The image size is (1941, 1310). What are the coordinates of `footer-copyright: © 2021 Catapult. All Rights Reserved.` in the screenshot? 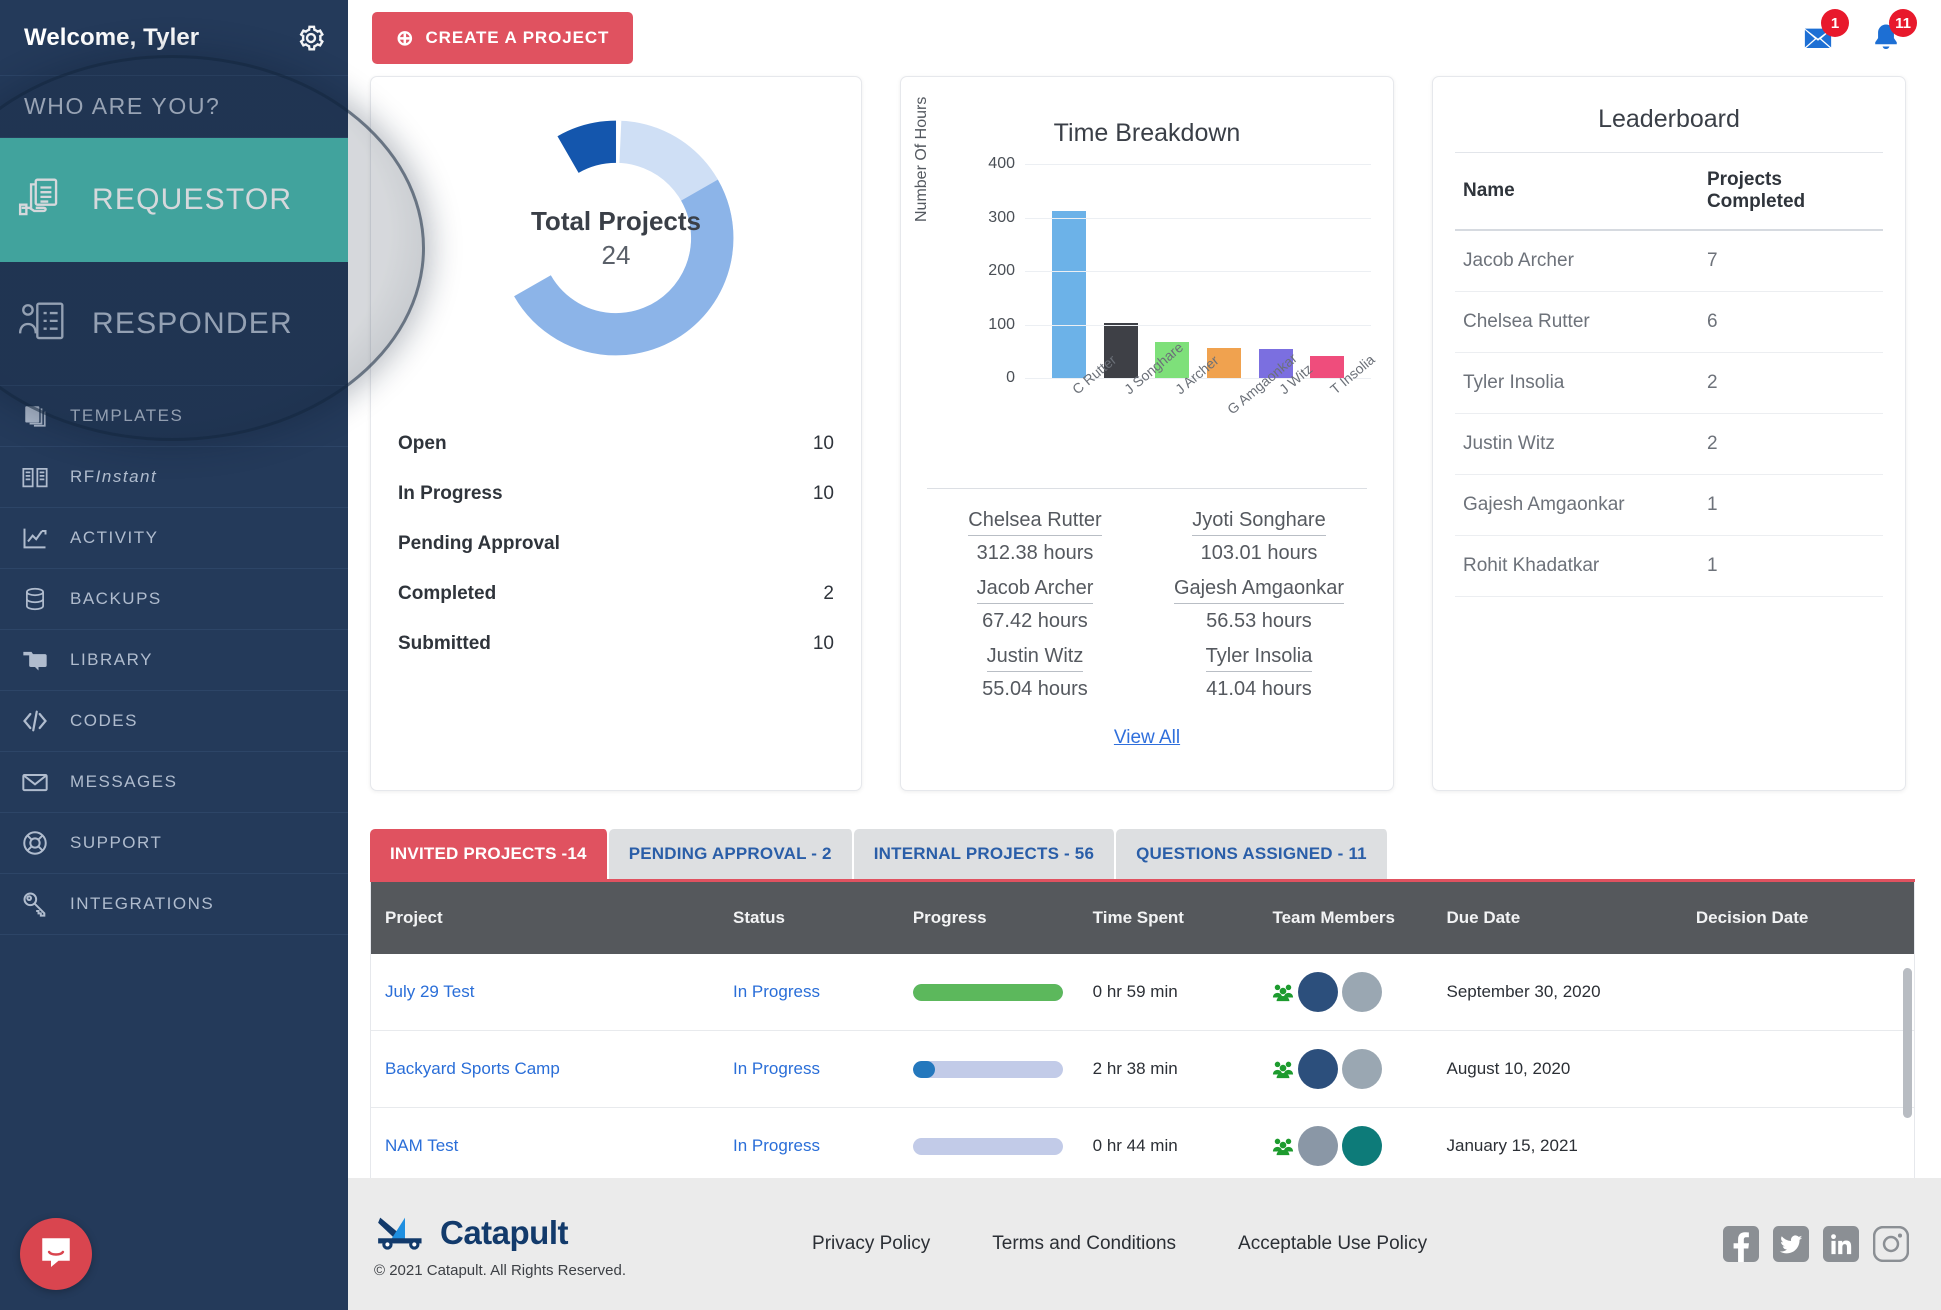 It's located at (500, 1270).